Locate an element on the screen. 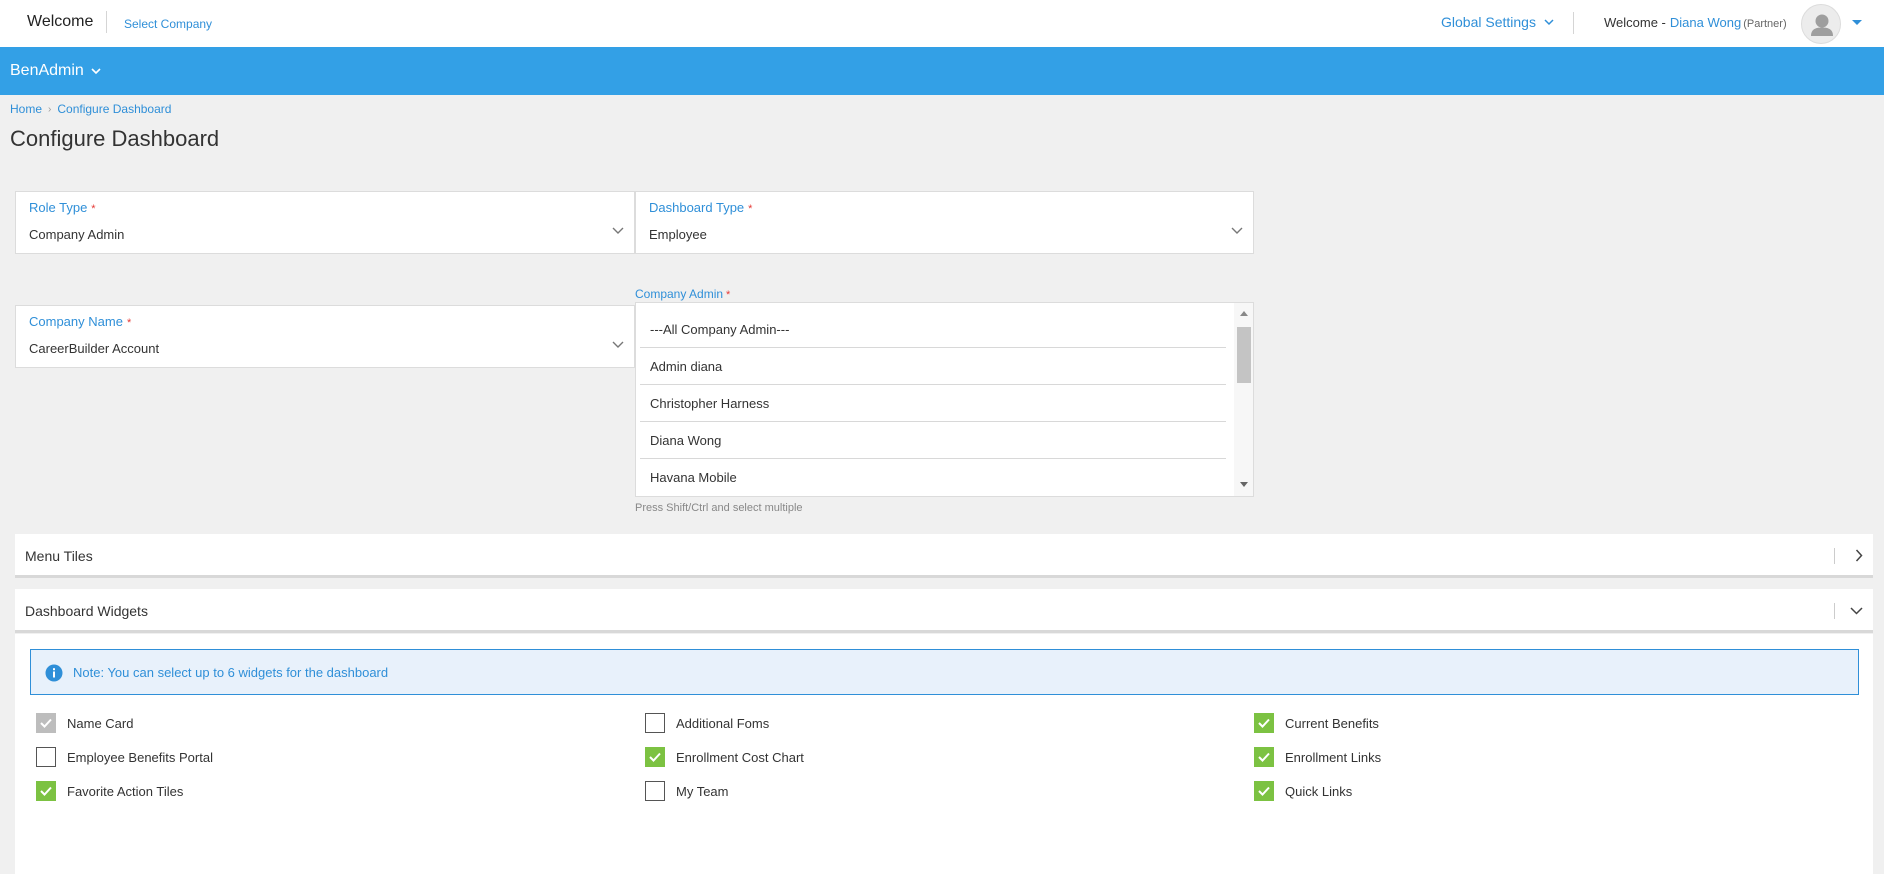 The width and height of the screenshot is (1884, 874). select-company-link: Select Company is located at coordinates (168, 24).